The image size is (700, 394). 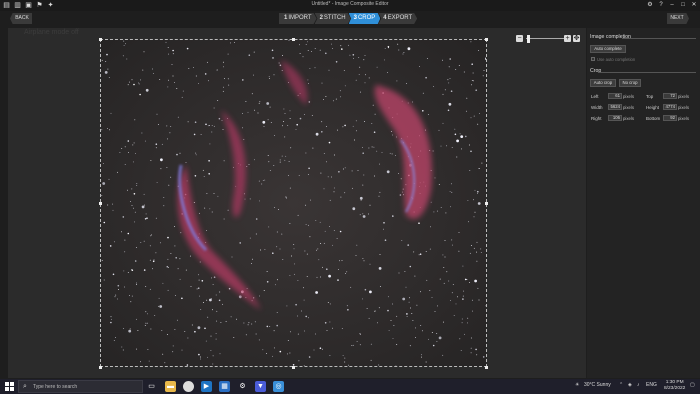 I want to click on ice-app-icon: ◎, so click(x=278, y=386).